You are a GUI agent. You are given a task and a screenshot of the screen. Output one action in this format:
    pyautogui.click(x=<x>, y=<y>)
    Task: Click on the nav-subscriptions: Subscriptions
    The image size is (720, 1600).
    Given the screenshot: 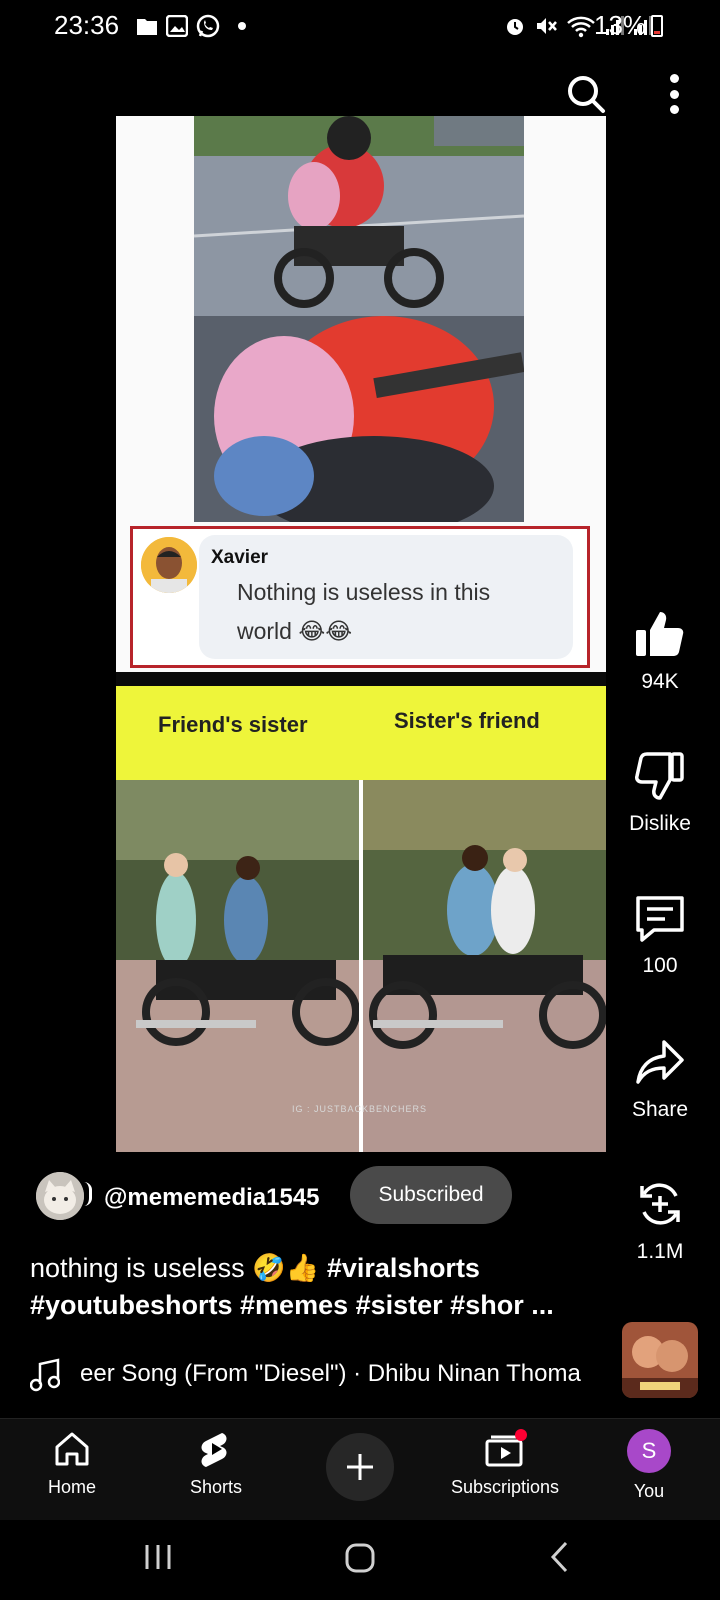 What is the action you would take?
    pyautogui.click(x=505, y=1463)
    